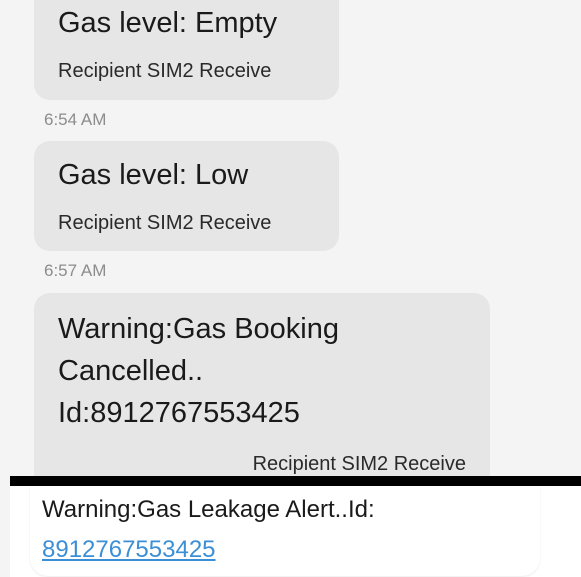  Describe the element at coordinates (153, 175) in the screenshot. I see `message-text: Gas level: Low` at that location.